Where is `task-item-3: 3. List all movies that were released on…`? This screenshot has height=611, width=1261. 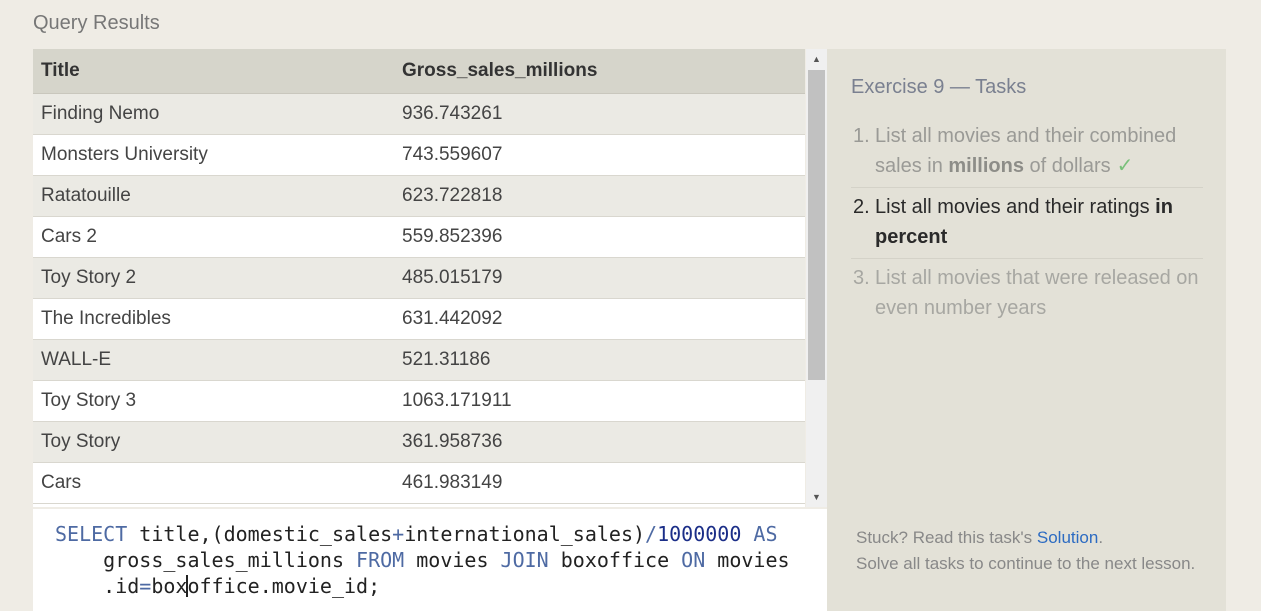
task-item-3: 3. List all movies that were released on… is located at coordinates (1027, 294).